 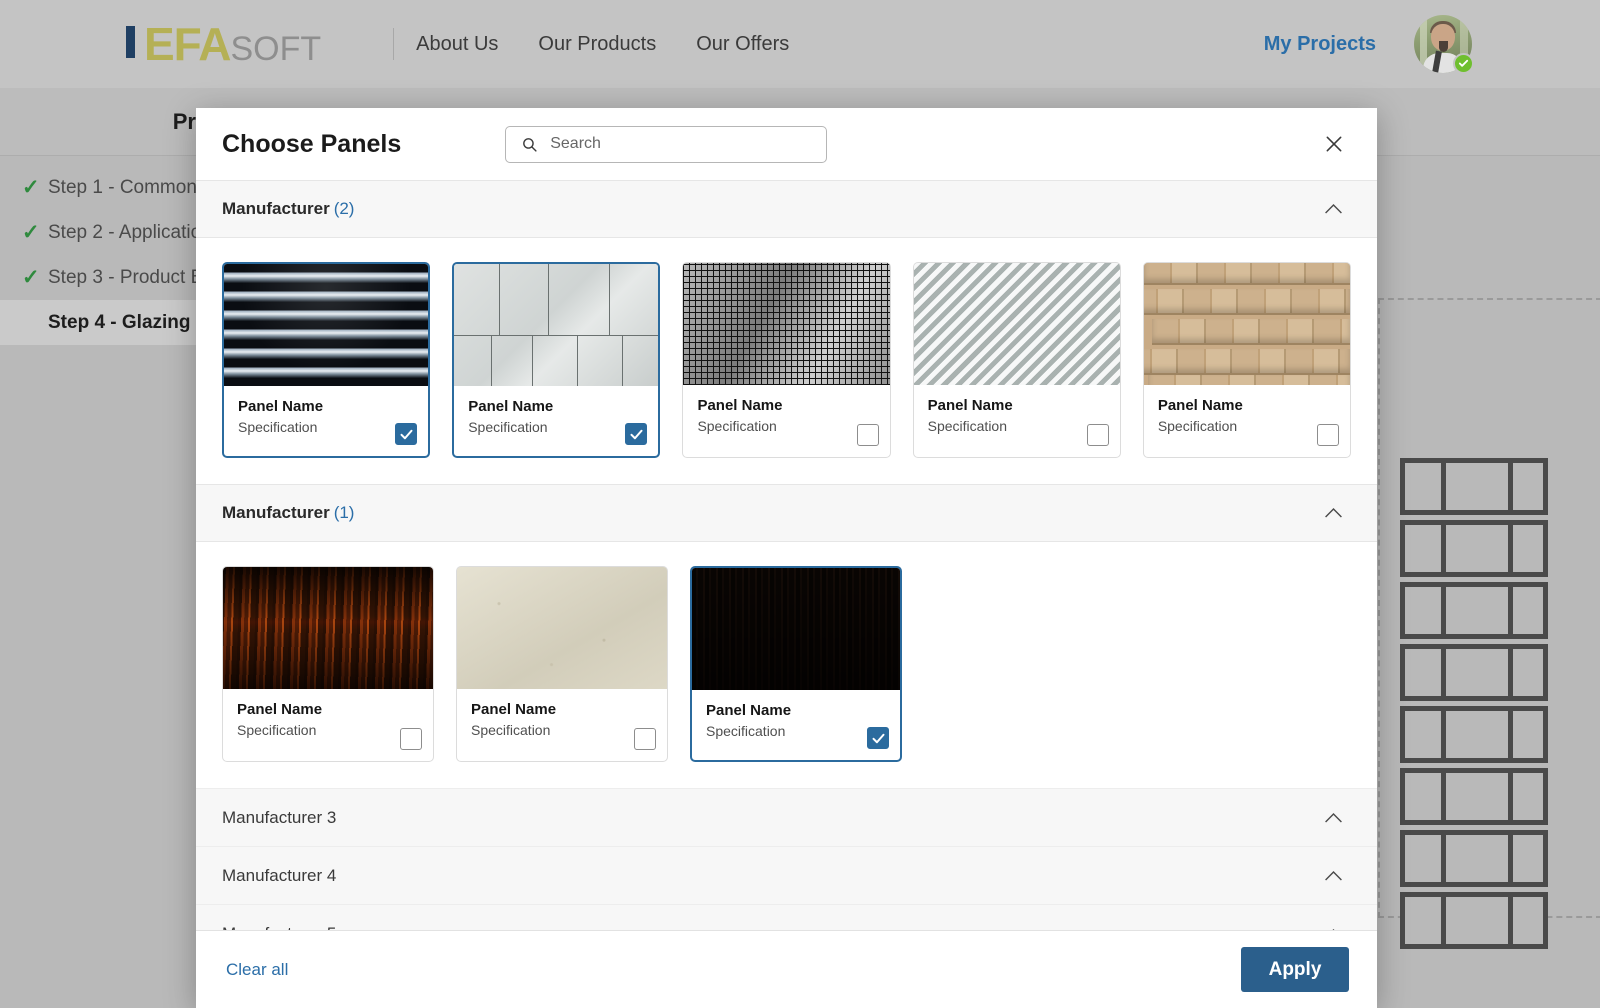 I want to click on search-field, so click(x=666, y=144).